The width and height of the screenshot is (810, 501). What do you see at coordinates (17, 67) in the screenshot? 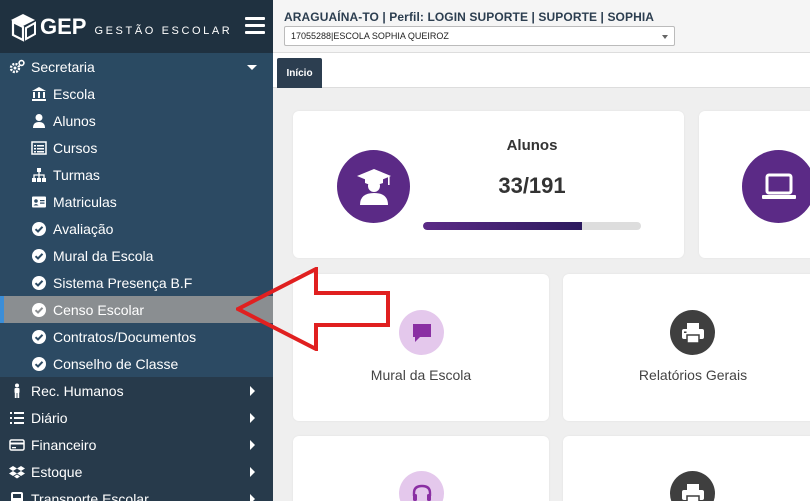
I see `cogs-icon` at bounding box center [17, 67].